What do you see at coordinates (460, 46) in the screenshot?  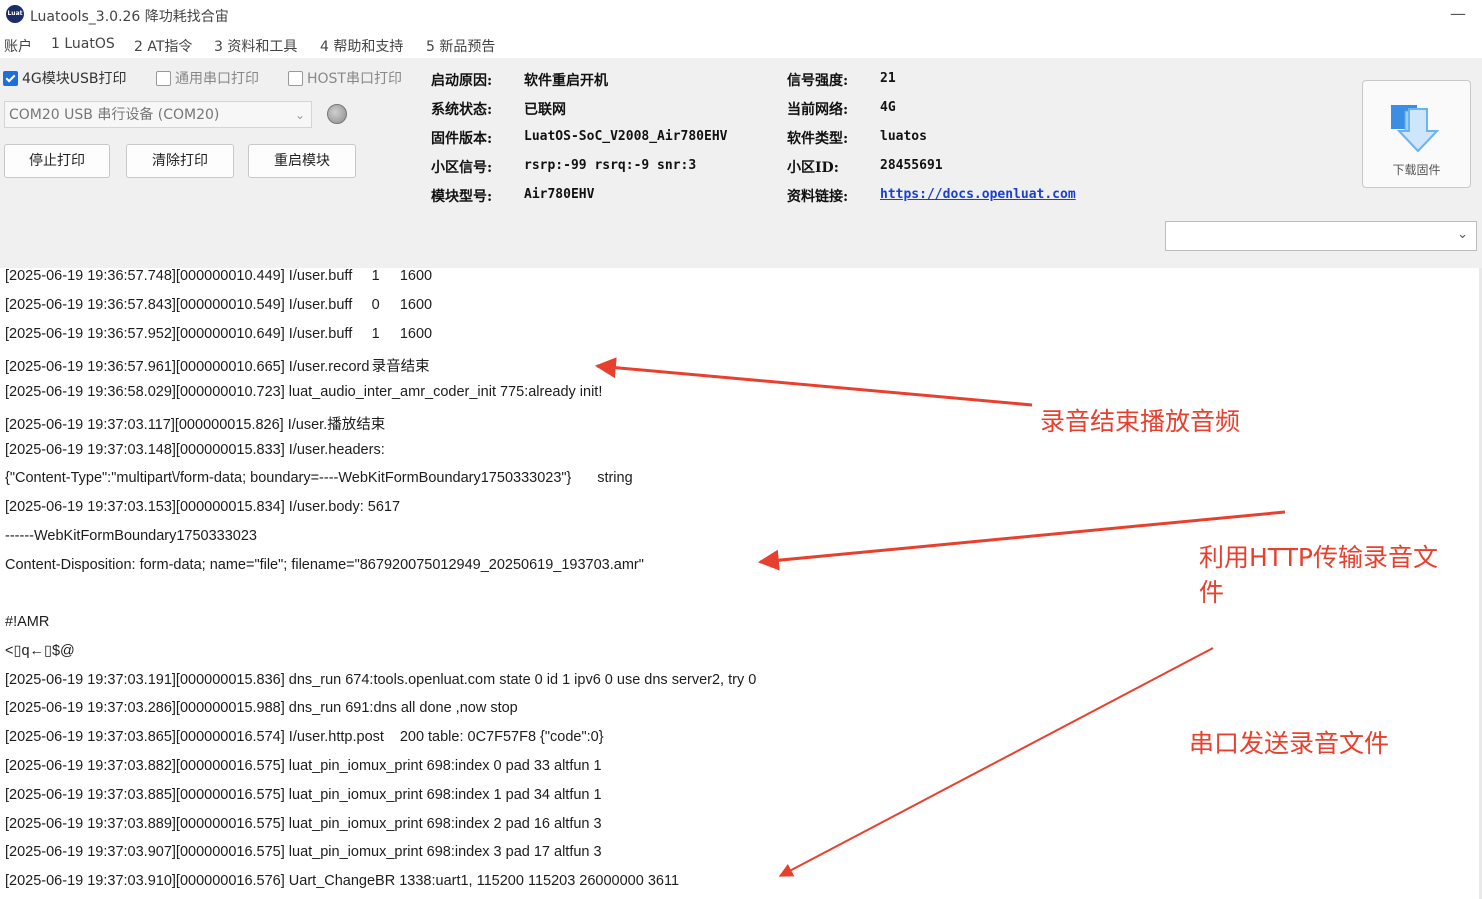 I see `menu-new-products: 5 新品预告` at bounding box center [460, 46].